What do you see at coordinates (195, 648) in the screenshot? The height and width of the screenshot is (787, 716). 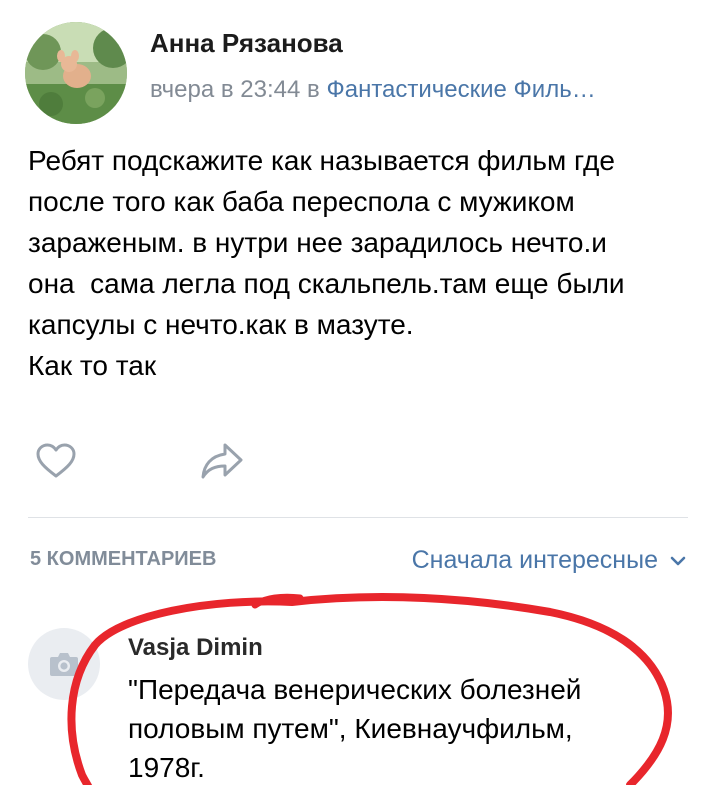 I see `comment-author: Vasja Dimin` at bounding box center [195, 648].